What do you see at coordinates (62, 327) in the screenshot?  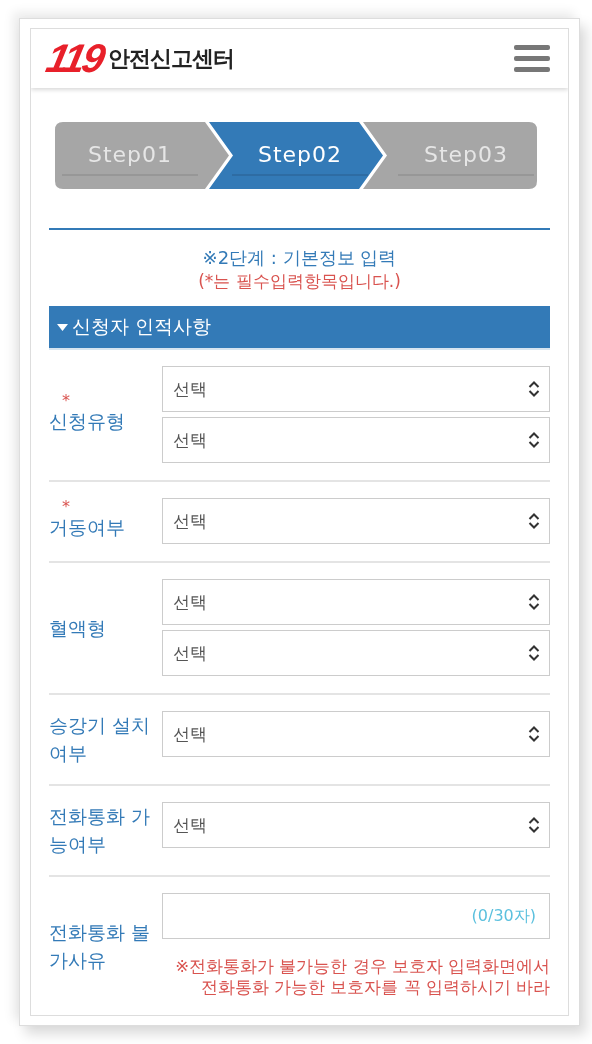 I see `caret-down-icon` at bounding box center [62, 327].